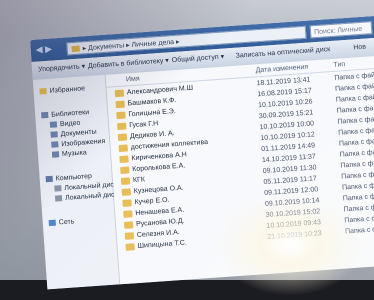 The width and height of the screenshot is (374, 300). What do you see at coordinates (129, 64) in the screenshot?
I see `add-to-library-button: Добавить в библиотеку ▾` at bounding box center [129, 64].